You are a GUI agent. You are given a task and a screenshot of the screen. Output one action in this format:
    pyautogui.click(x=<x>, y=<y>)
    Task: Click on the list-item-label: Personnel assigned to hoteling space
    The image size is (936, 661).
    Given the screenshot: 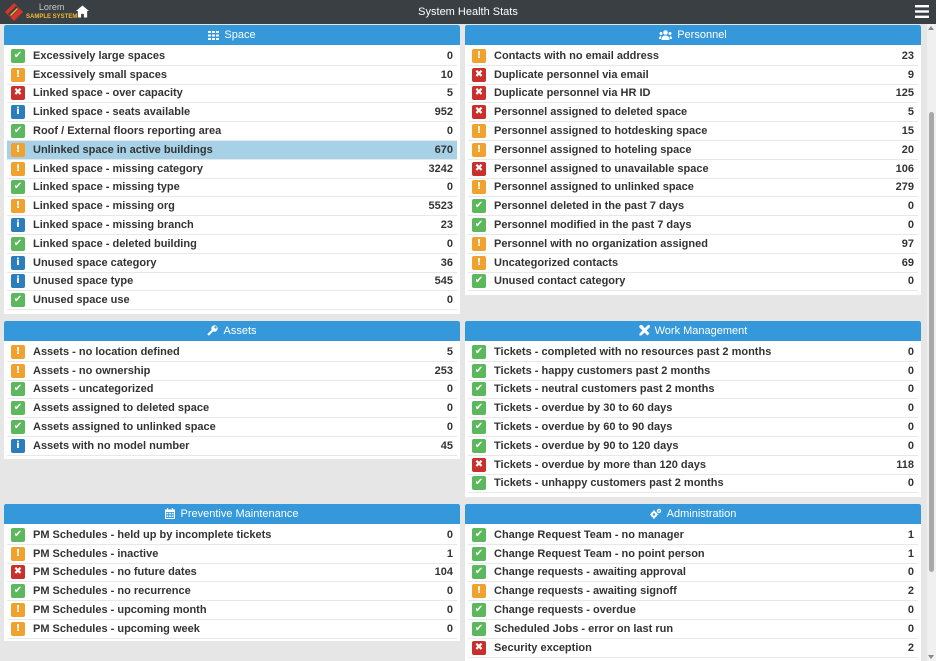 What is the action you would take?
    pyautogui.click(x=593, y=149)
    